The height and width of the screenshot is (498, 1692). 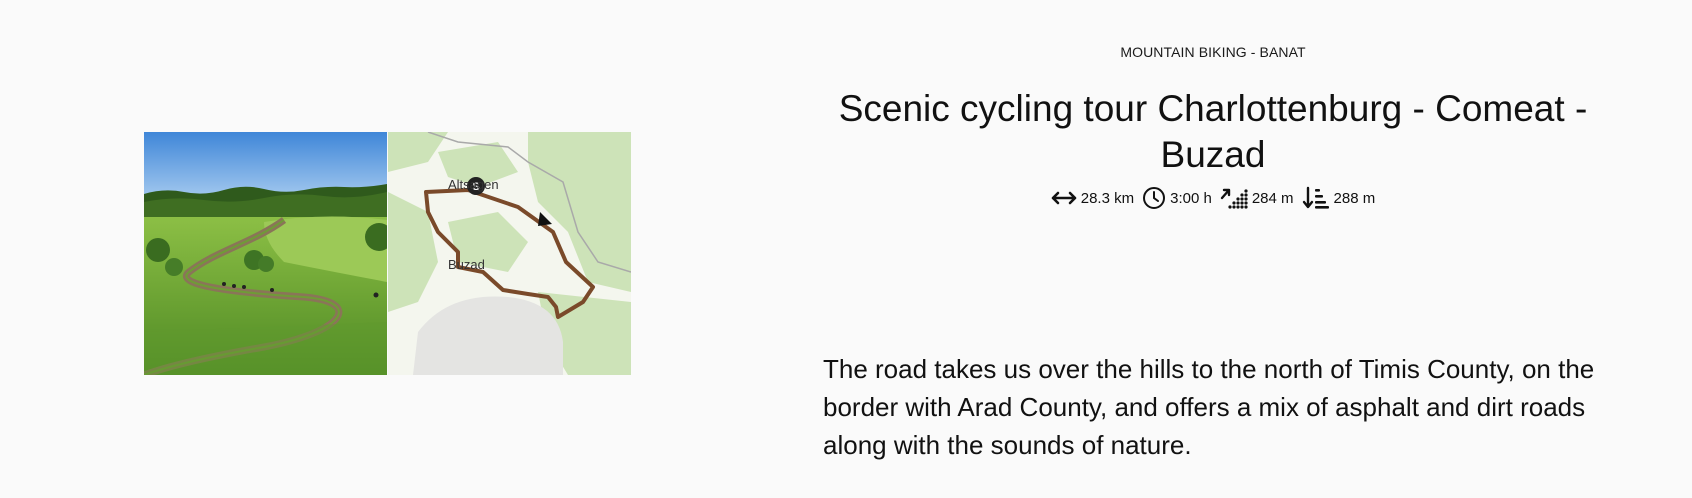 What do you see at coordinates (1315, 197) in the screenshot?
I see `descent-icon` at bounding box center [1315, 197].